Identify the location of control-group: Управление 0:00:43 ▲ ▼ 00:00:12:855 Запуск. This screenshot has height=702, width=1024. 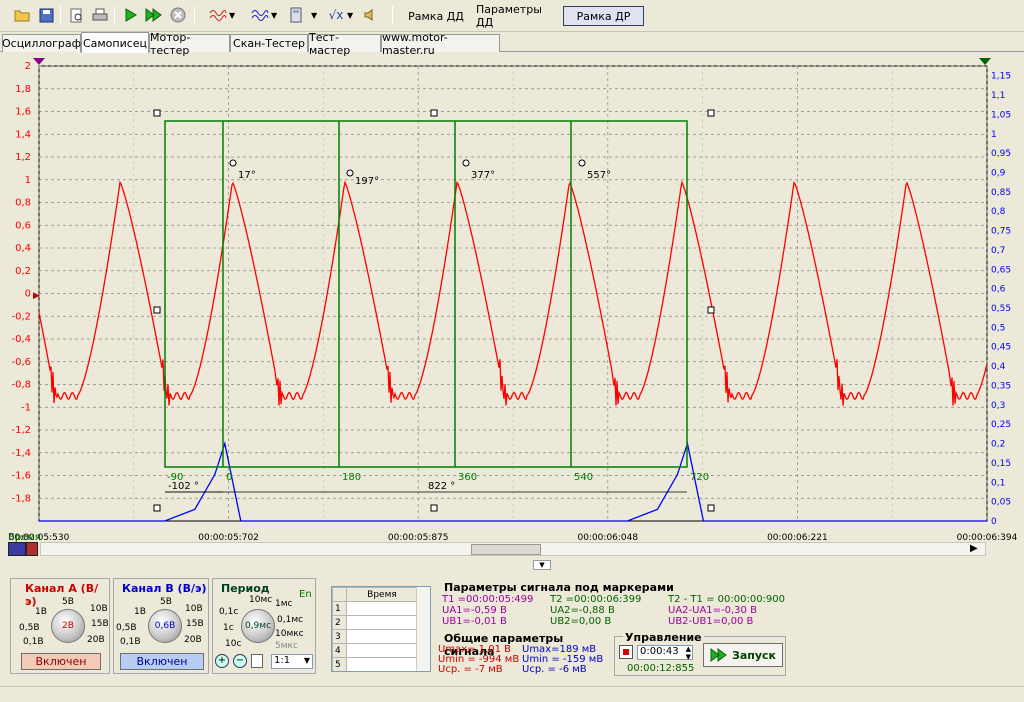
(700, 653).